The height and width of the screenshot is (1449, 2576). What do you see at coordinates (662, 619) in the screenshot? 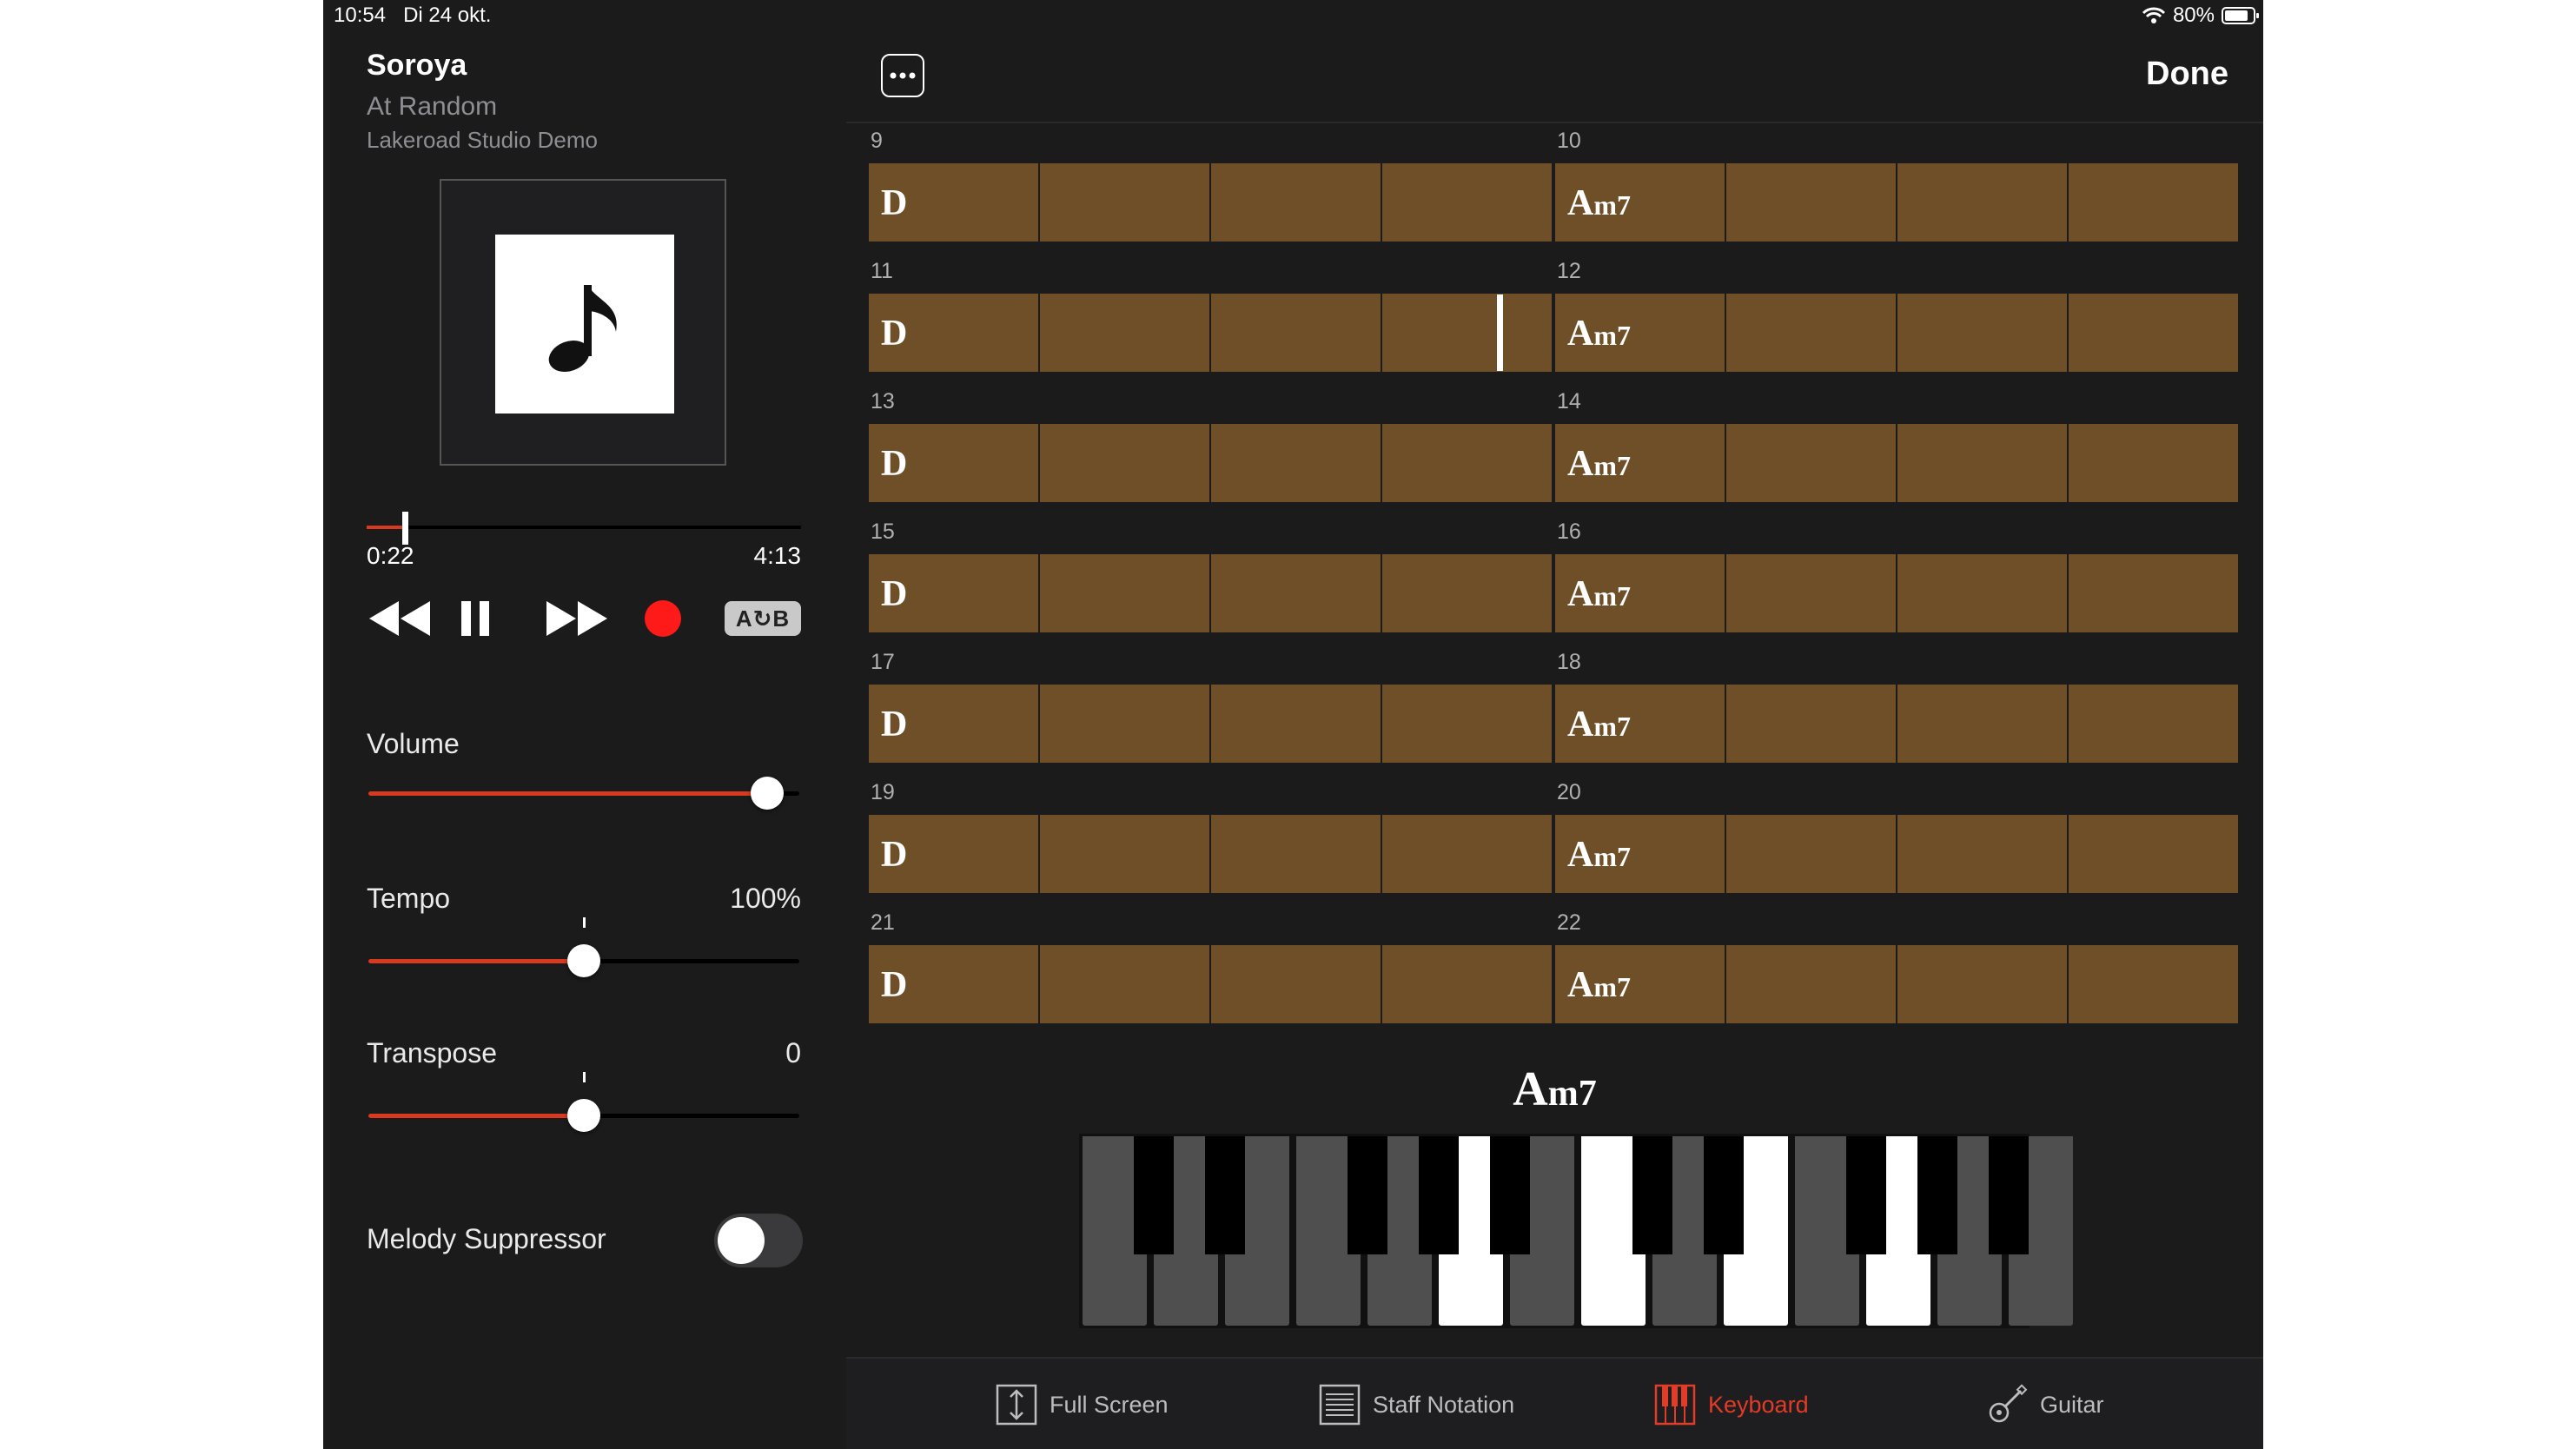
I see `record-button` at bounding box center [662, 619].